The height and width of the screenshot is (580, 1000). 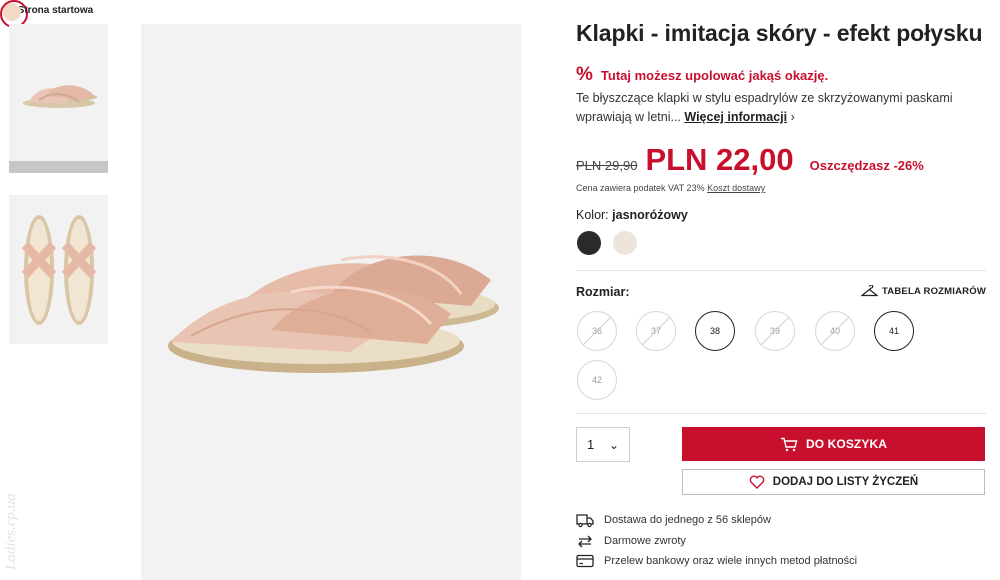 I want to click on quantity-select: 1 ⌄, so click(x=603, y=444).